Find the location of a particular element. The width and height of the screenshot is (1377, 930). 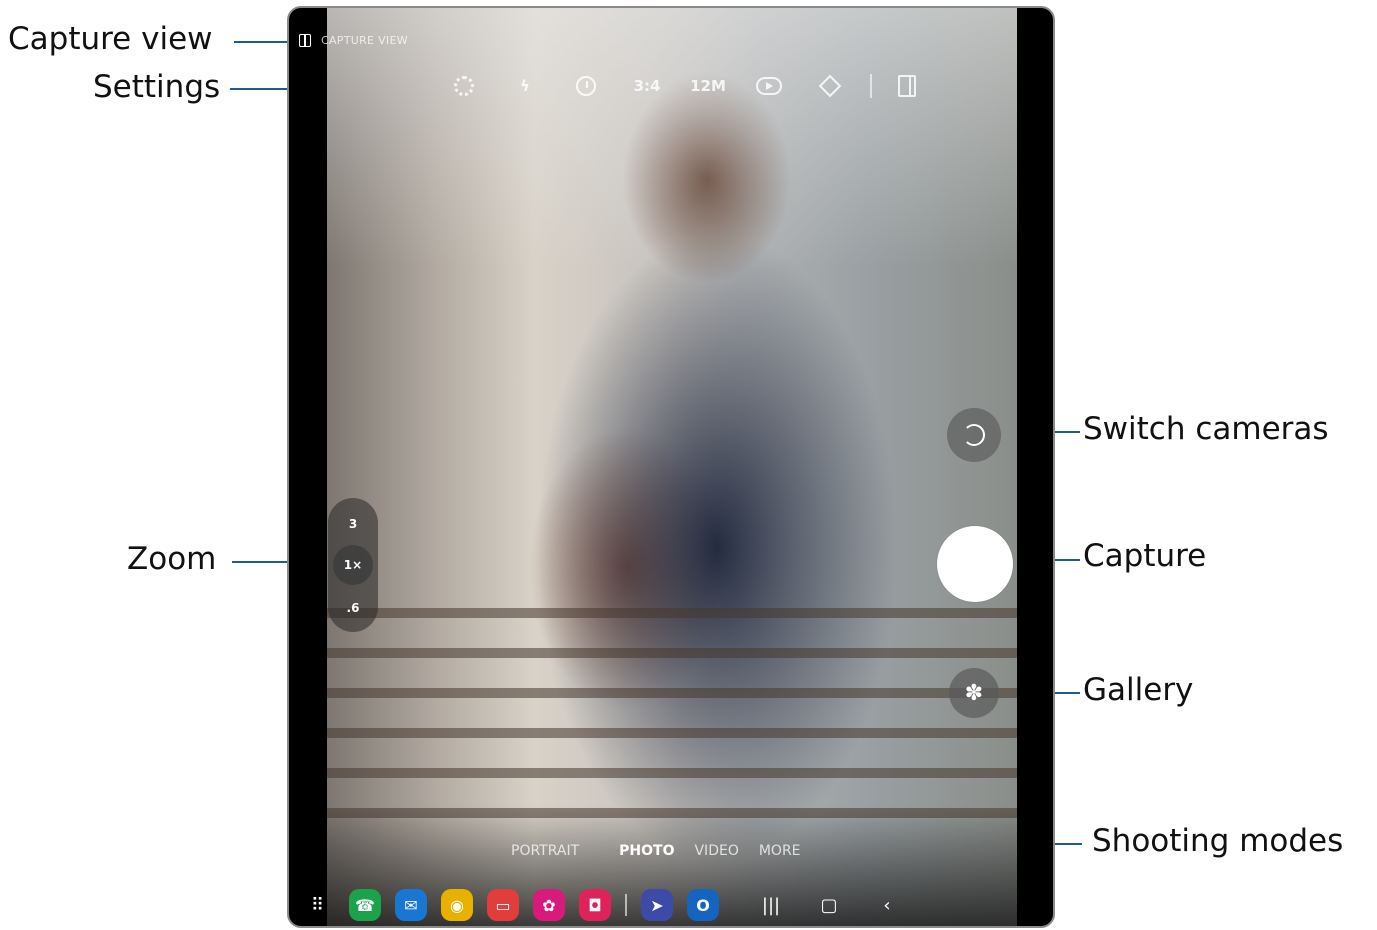

switch-camera-icon is located at coordinates (974, 435).